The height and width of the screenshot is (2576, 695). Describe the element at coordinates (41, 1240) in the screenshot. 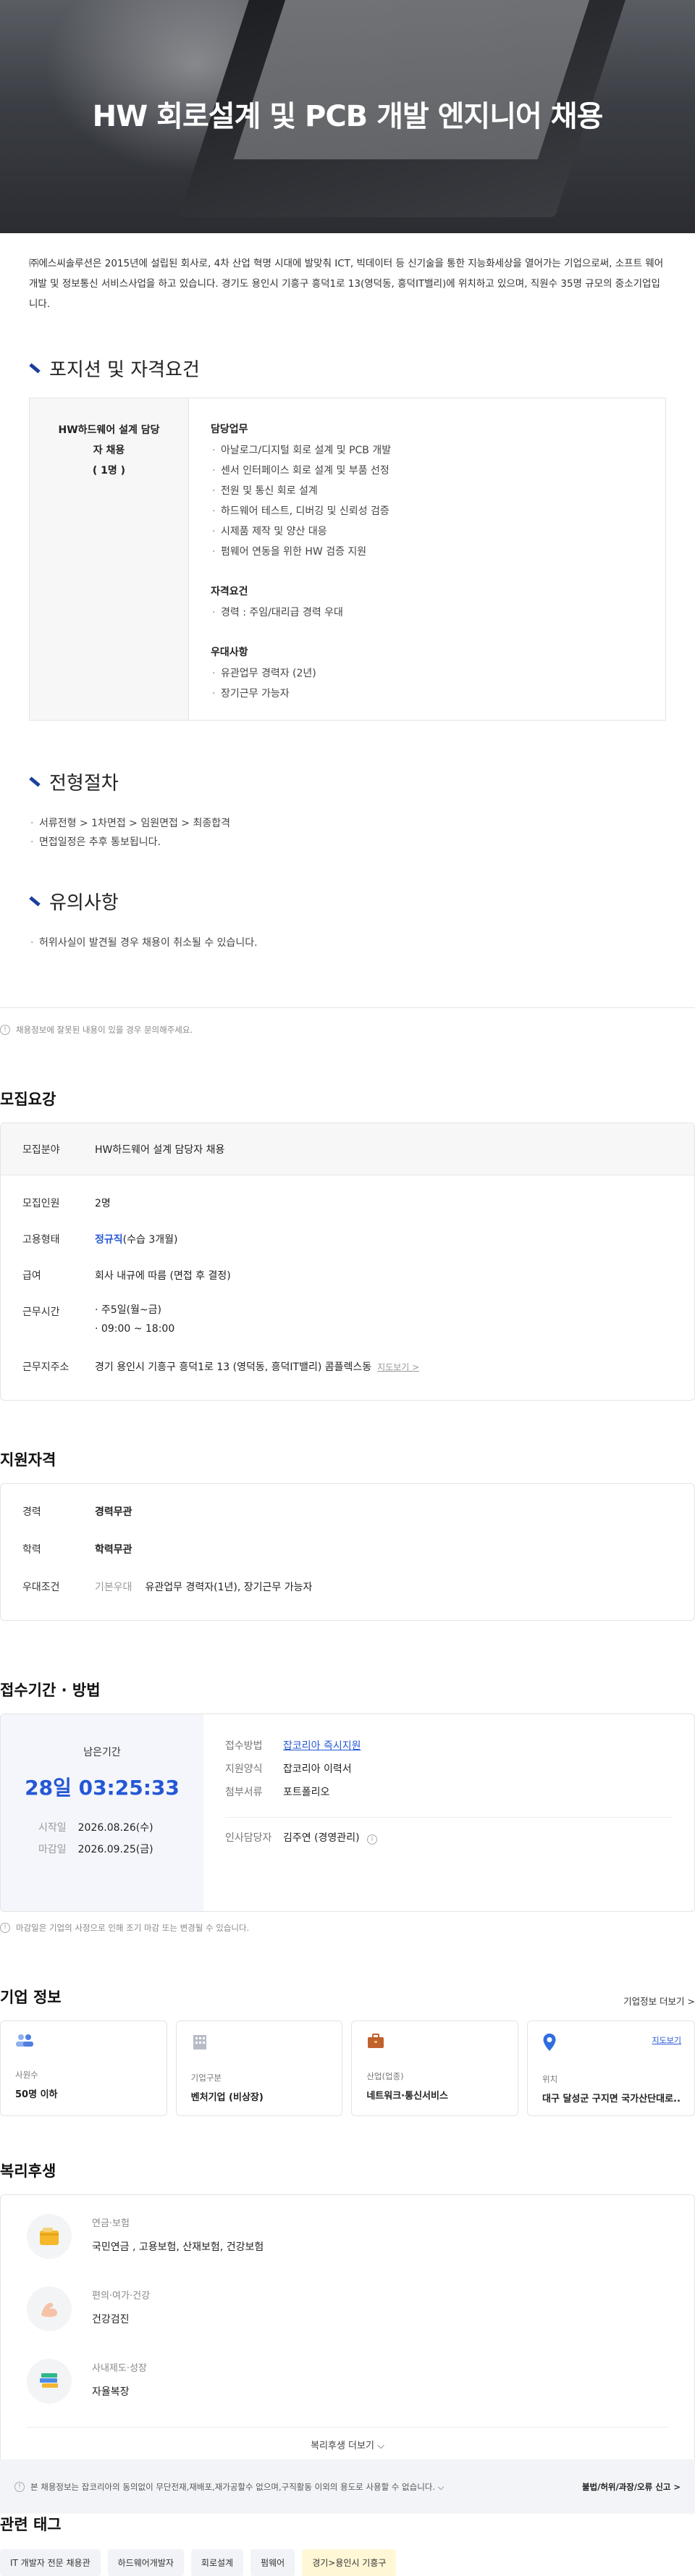

I see `type-label: 고용형태` at that location.